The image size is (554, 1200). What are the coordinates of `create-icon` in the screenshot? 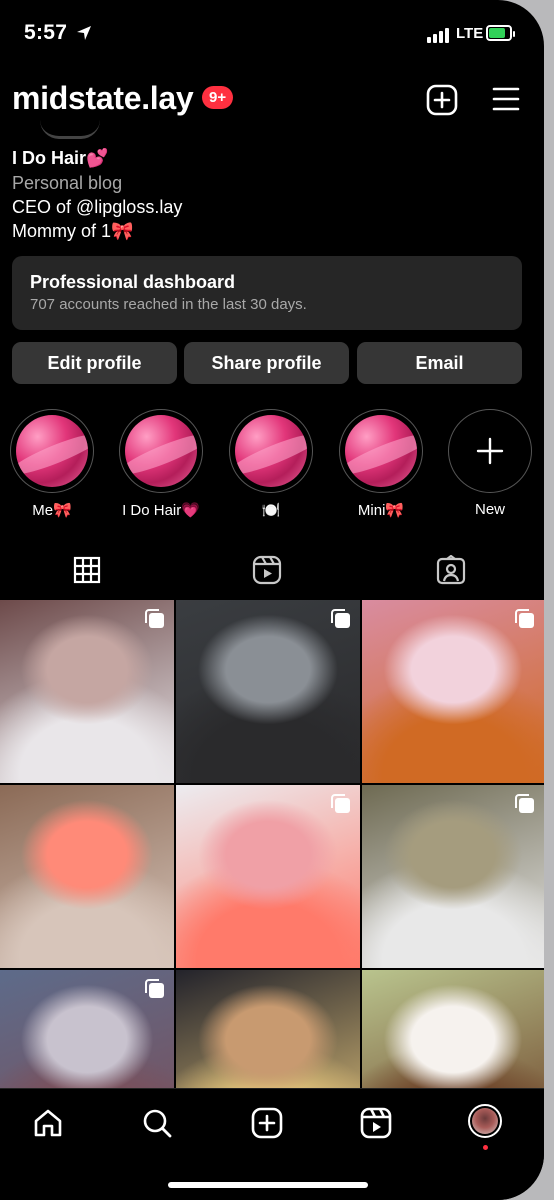 It's located at (267, 1123).